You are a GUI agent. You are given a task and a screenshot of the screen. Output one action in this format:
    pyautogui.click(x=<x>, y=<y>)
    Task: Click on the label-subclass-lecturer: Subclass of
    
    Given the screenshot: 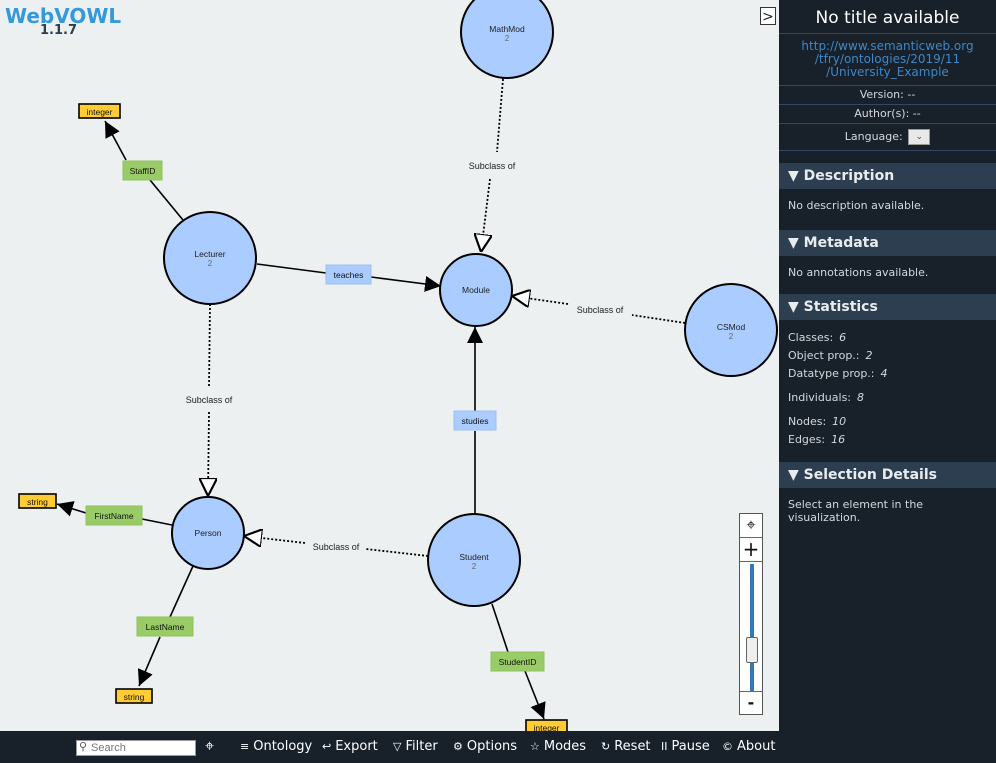 What is the action you would take?
    pyautogui.click(x=209, y=400)
    